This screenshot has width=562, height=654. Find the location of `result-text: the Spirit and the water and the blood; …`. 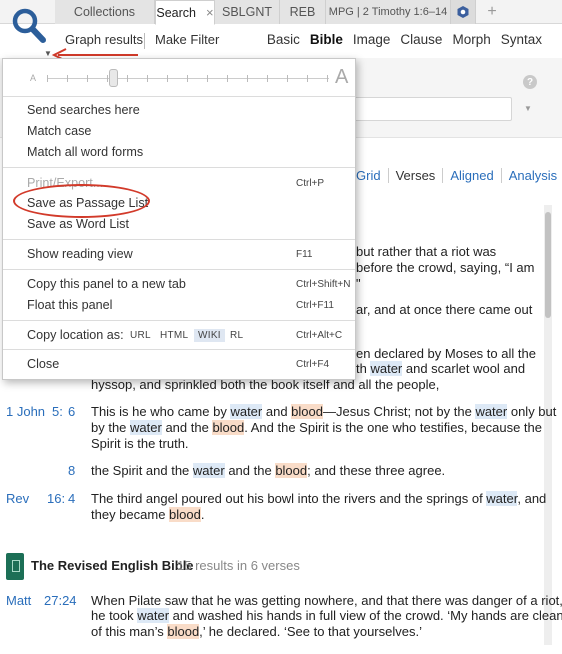

result-text: the Spirit and the water and the blood; … is located at coordinates (268, 470).